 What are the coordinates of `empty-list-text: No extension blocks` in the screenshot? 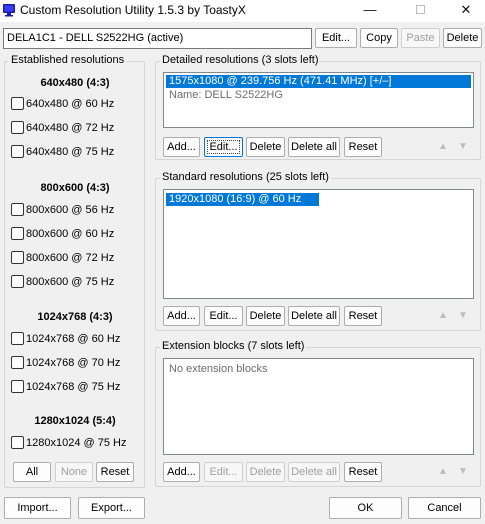 It's located at (218, 369).